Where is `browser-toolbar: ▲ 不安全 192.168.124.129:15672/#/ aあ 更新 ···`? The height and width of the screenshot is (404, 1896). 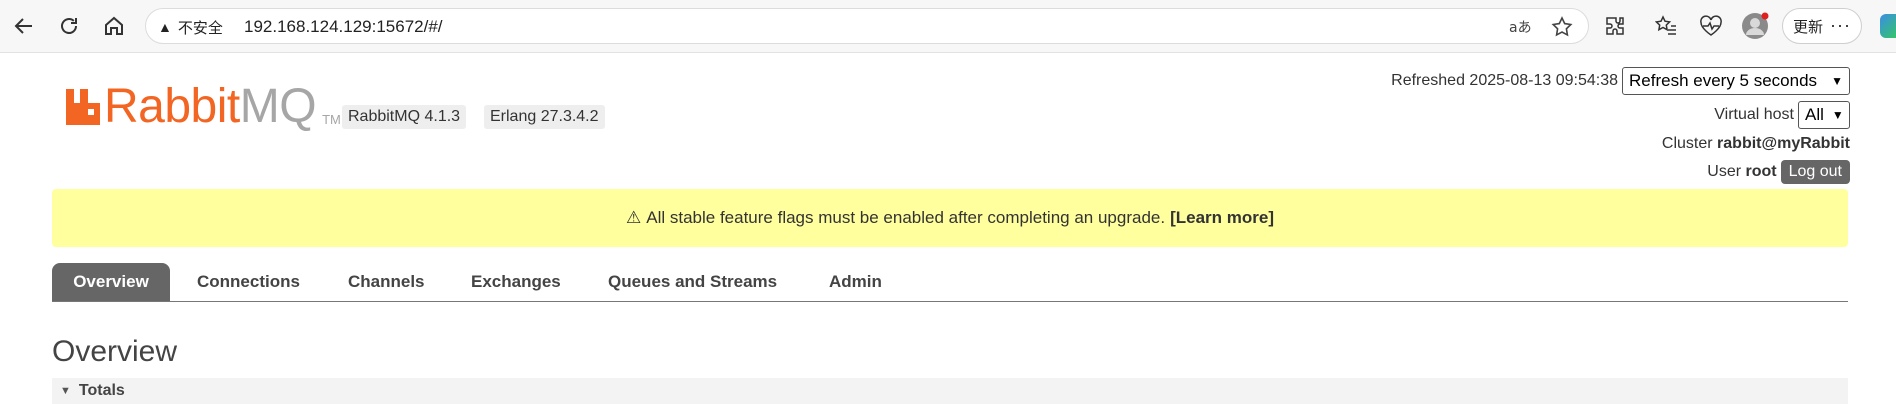
browser-toolbar: ▲ 不安全 192.168.124.129:15672/#/ aあ 更新 ··· is located at coordinates (948, 26).